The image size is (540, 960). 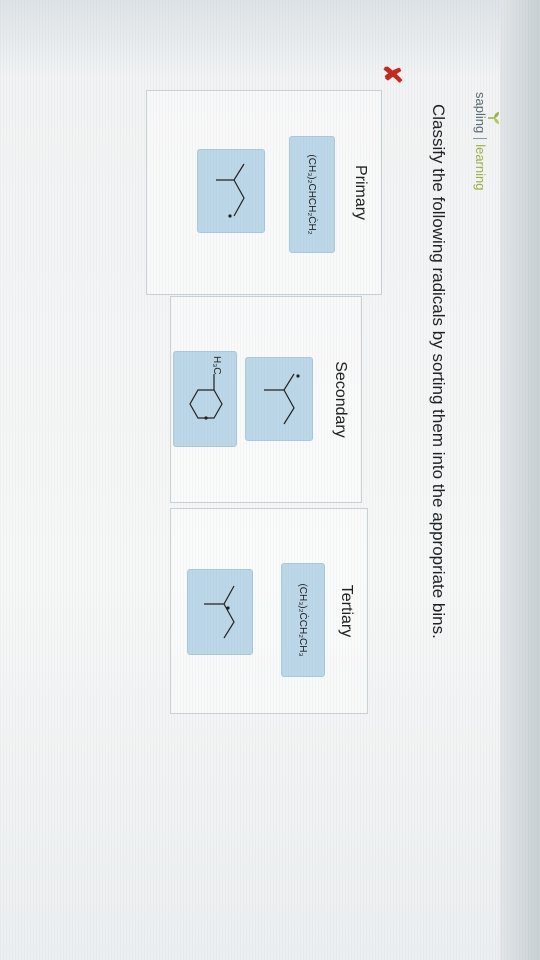 I want to click on radical-tile-structure-primary, so click(x=231, y=191).